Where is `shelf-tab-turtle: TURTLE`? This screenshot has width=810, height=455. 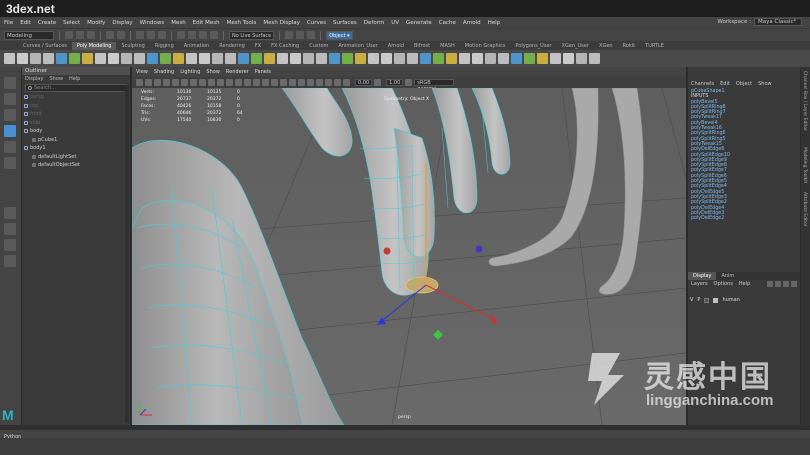 shelf-tab-turtle: TURTLE is located at coordinates (654, 46).